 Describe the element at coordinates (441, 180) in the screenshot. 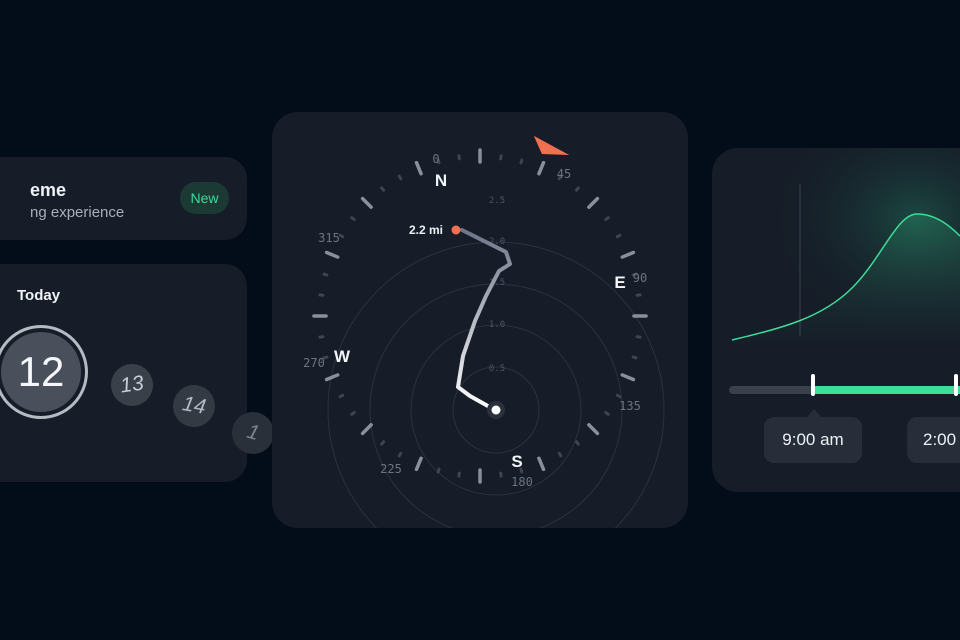

I see `cardinal-north: N` at that location.